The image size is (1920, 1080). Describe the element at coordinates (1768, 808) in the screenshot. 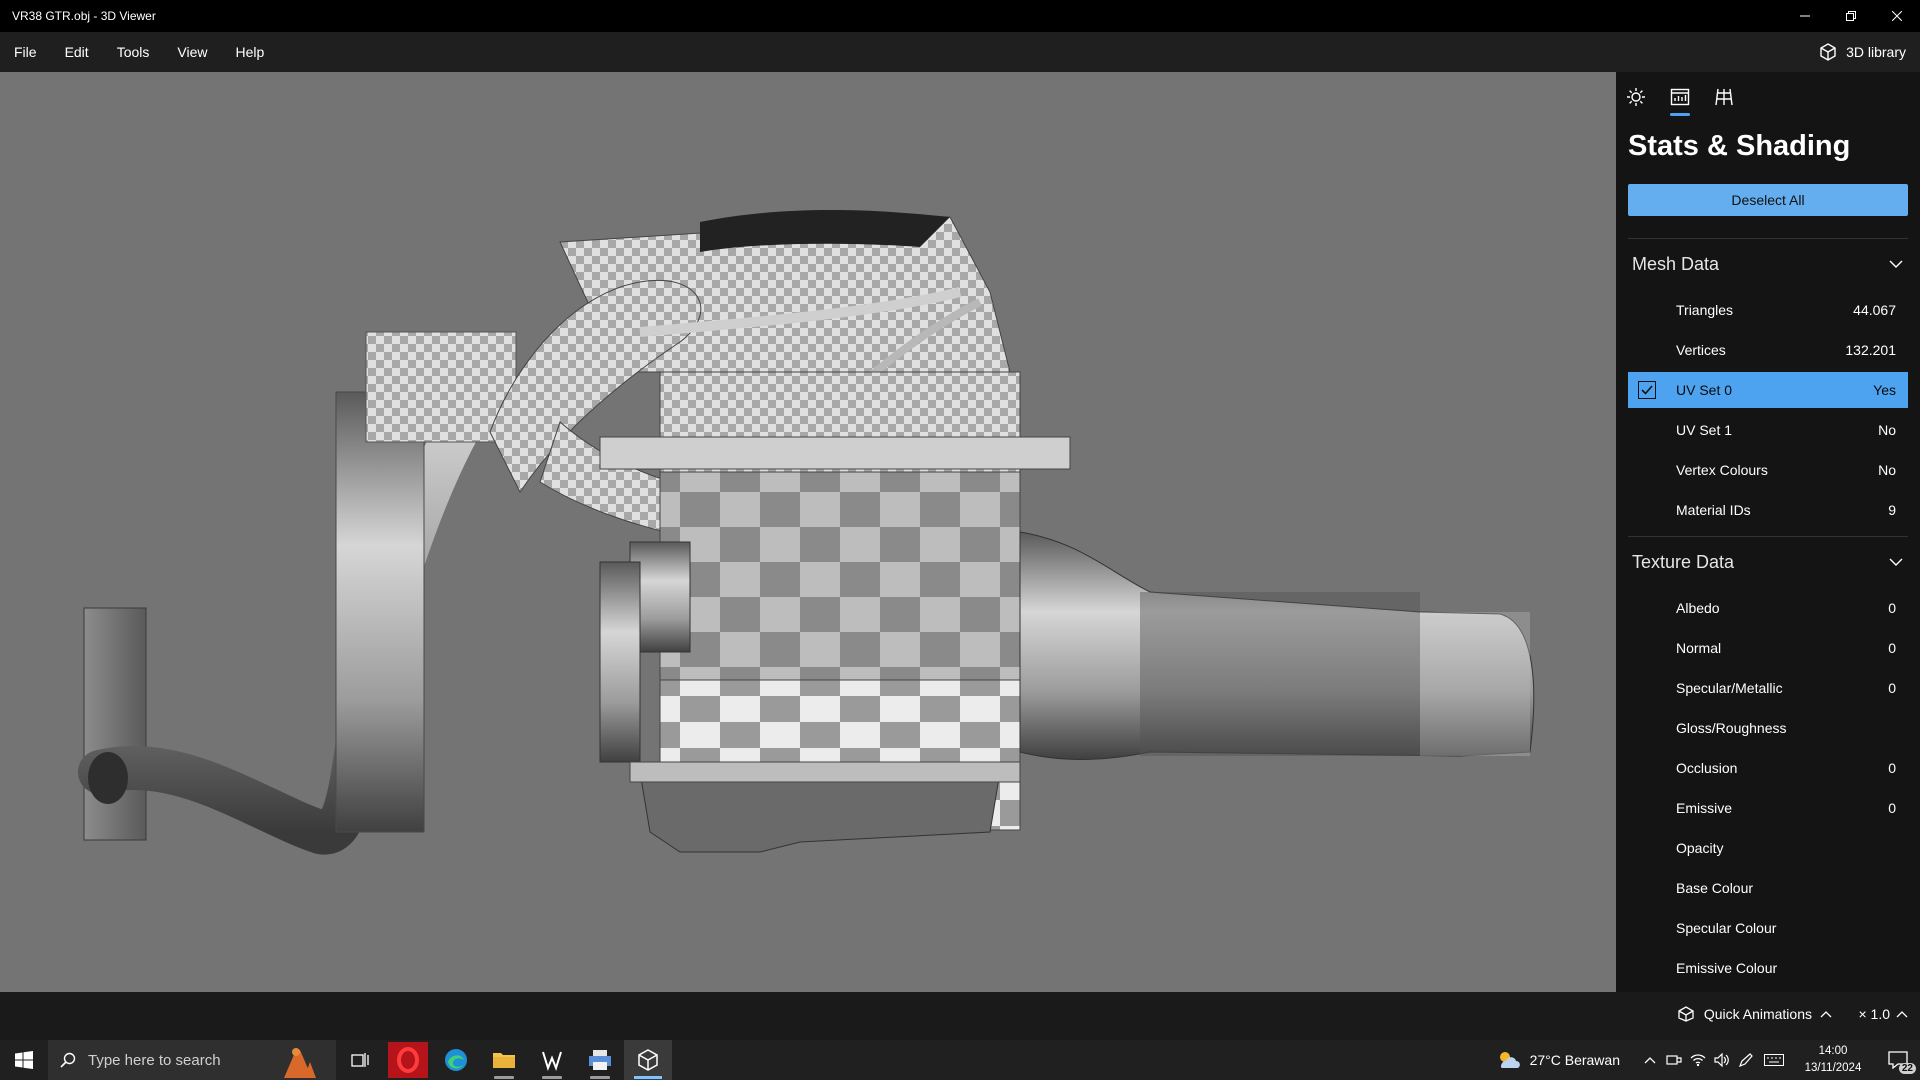

I see `texture-row-emissive: Emissive 0` at that location.